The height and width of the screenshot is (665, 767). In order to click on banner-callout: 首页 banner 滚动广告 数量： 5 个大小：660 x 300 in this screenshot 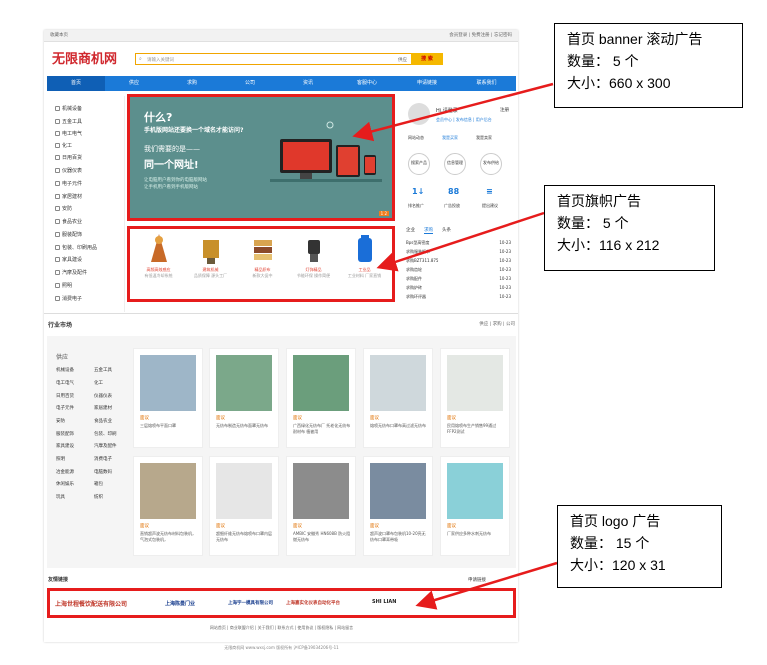, I will do `click(648, 65)`.